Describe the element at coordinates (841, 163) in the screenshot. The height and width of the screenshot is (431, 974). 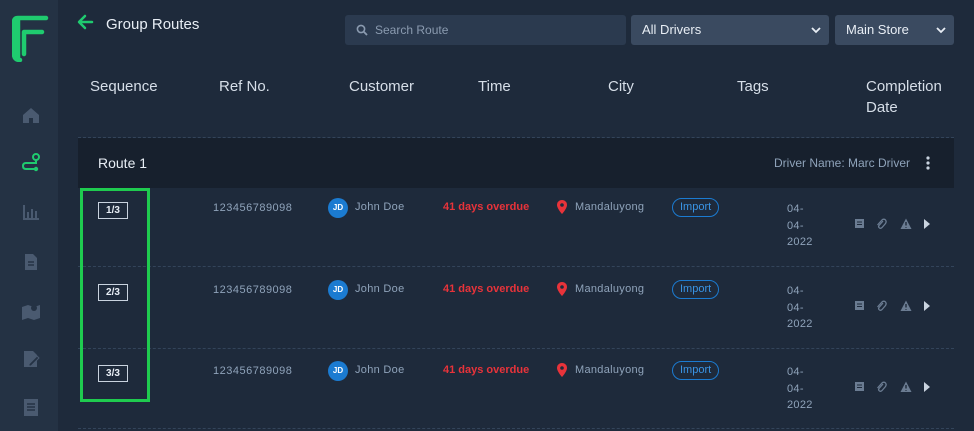
I see `driver-name-label: Driver Name: Marc Driver` at that location.